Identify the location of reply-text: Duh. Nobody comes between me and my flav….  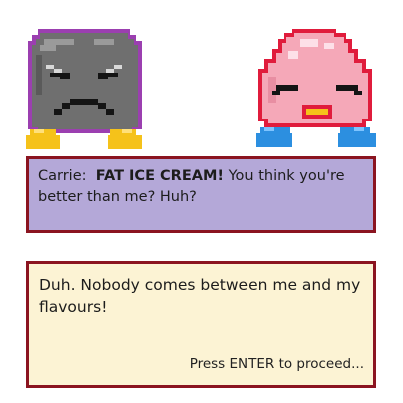
(200, 296).